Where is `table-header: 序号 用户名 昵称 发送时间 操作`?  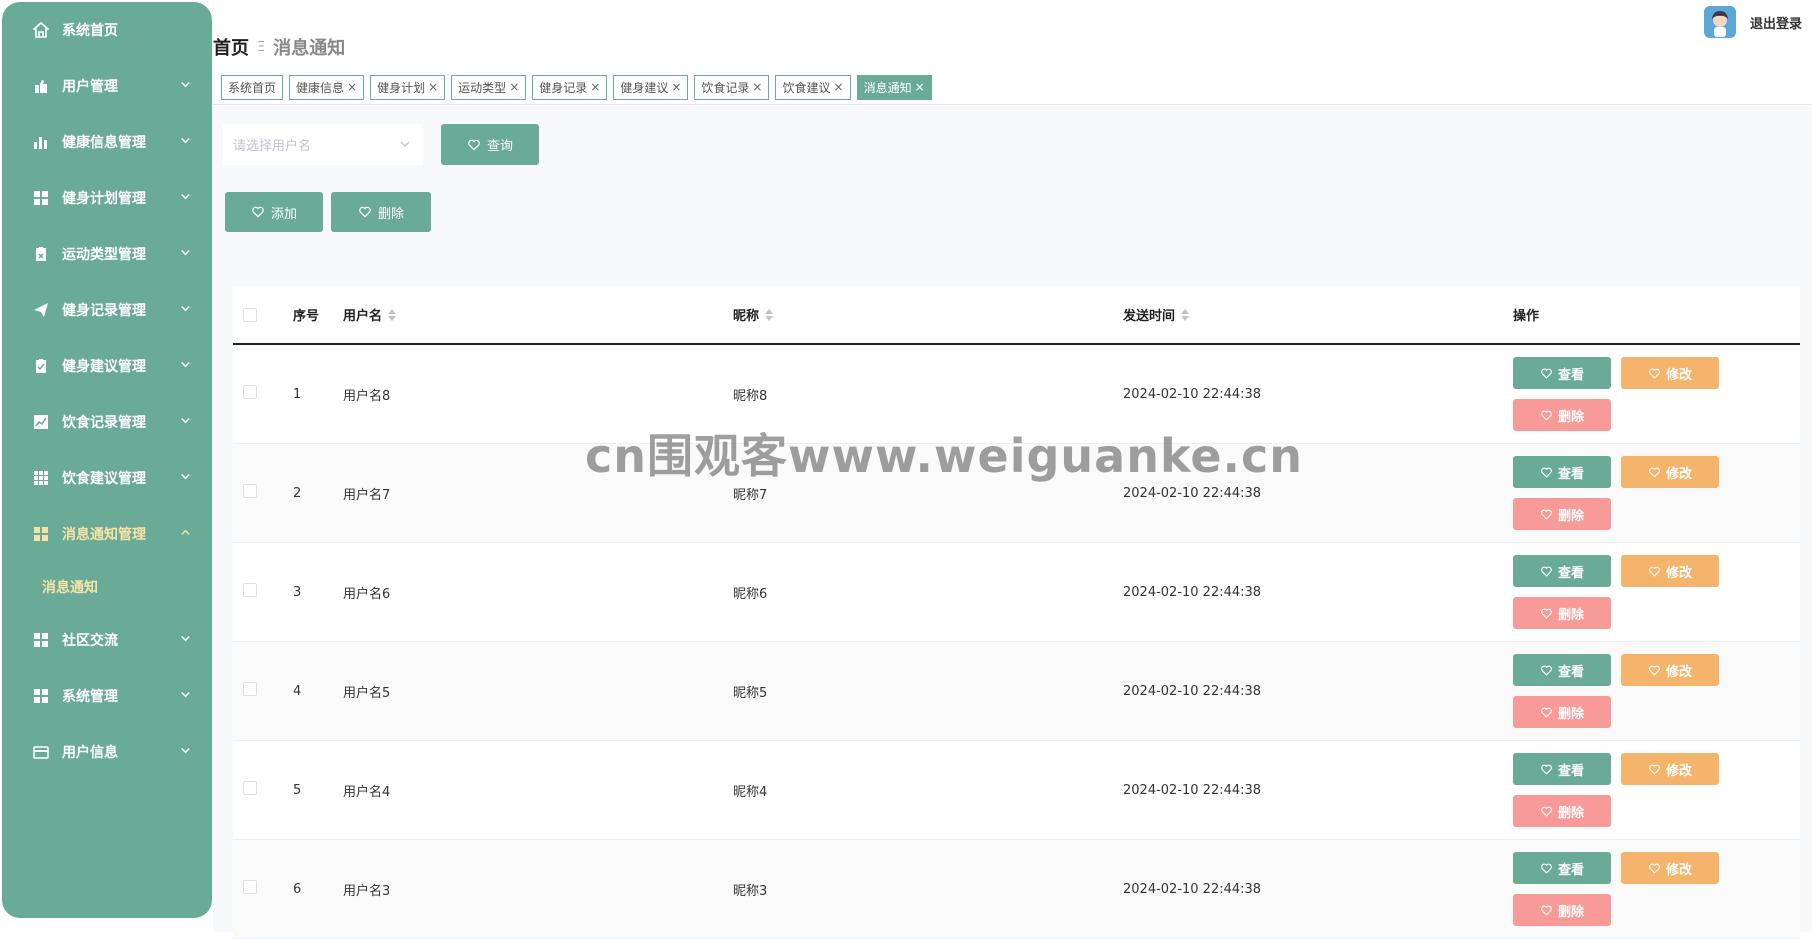 table-header: 序号 用户名 昵称 发送时间 操作 is located at coordinates (1016, 315).